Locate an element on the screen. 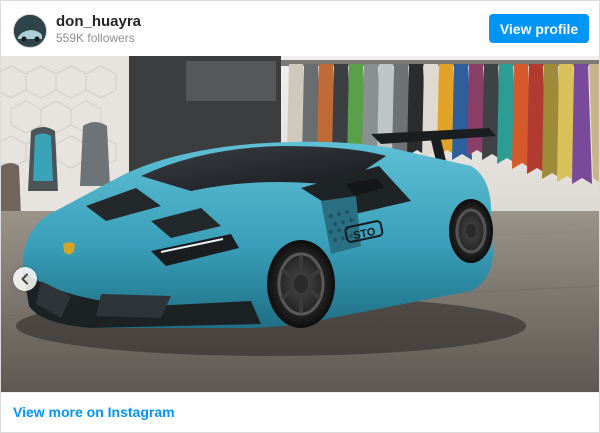  post-header: don_huayra 559K followers View profile is located at coordinates (300, 28).